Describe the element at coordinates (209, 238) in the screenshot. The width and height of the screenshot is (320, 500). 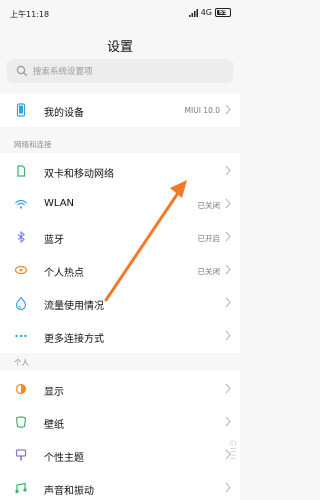
I see `bluetooth-status: 已开启` at that location.